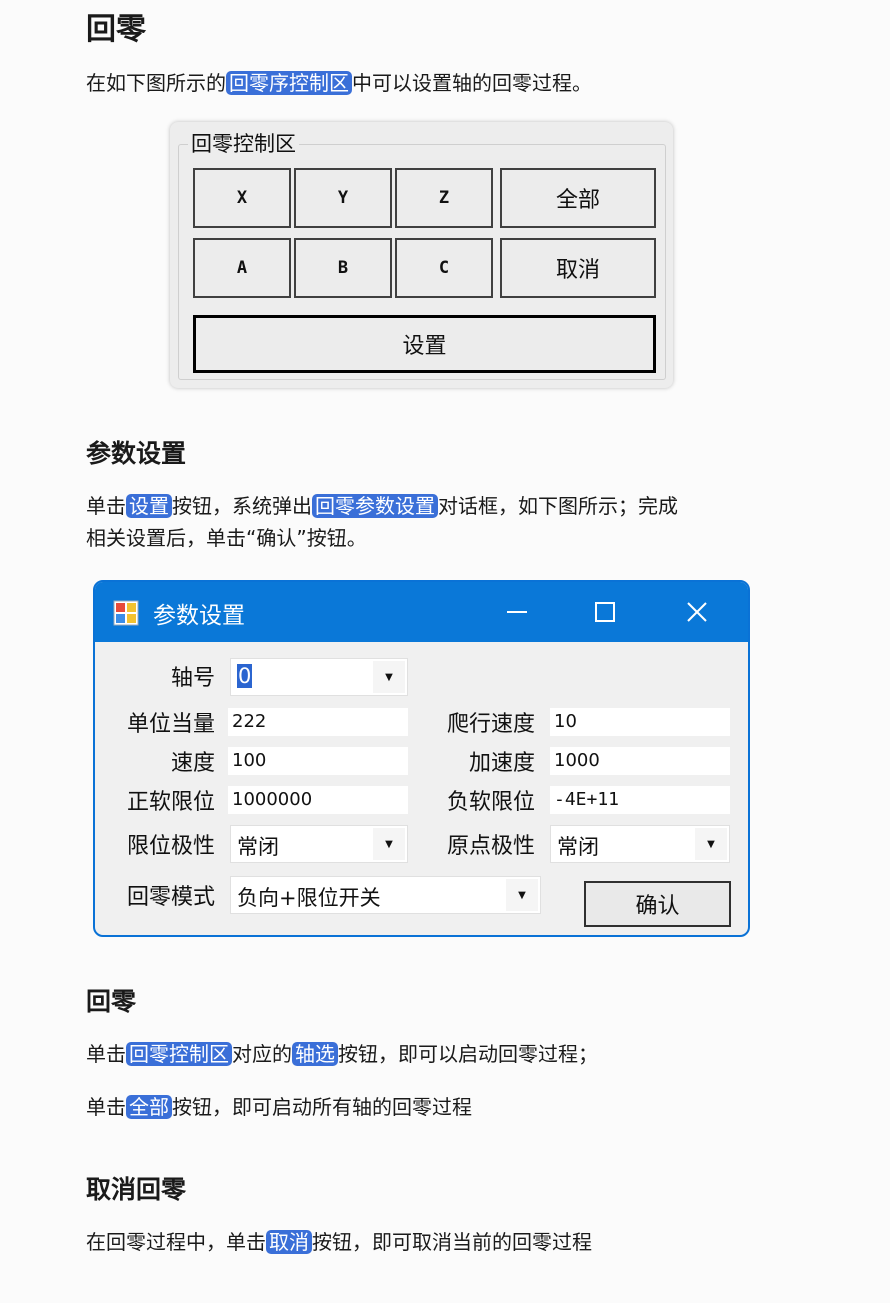 The width and height of the screenshot is (890, 1303). Describe the element at coordinates (156, 83) in the screenshot. I see `text: 在如下图所示的` at that location.